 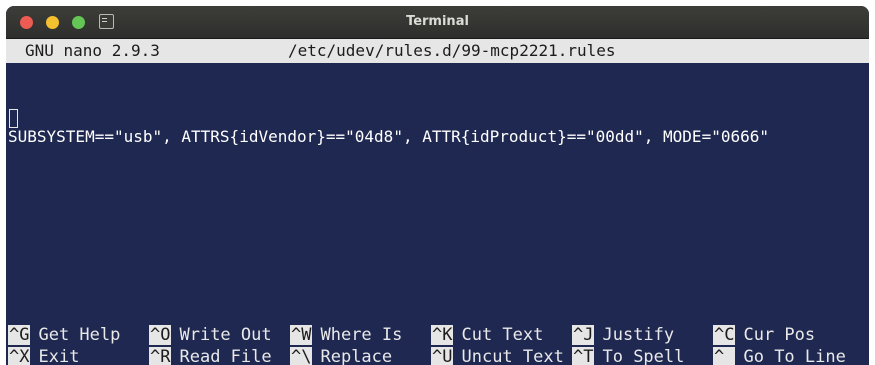 I want to click on shortcut-key: ^W, so click(x=301, y=335).